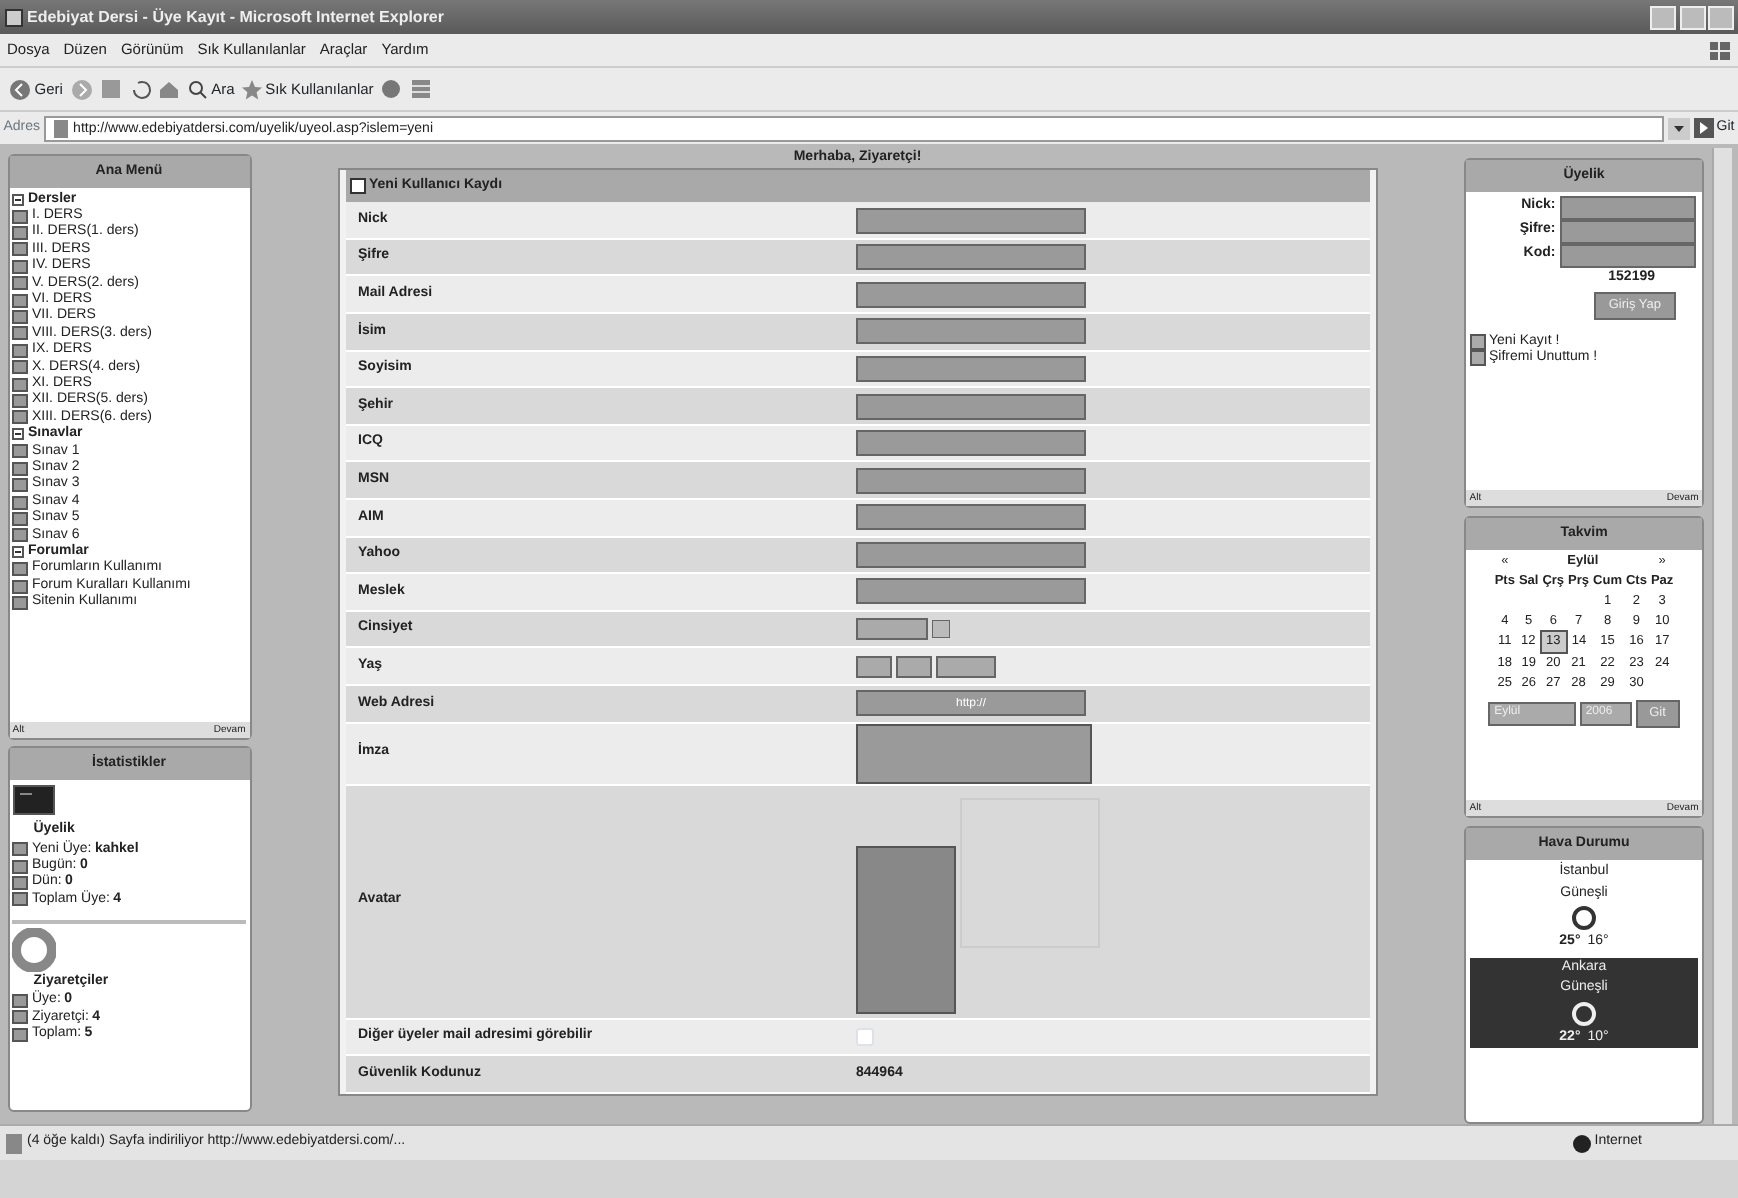 This screenshot has height=1198, width=1738. I want to click on minimize-button, so click(1662, 17).